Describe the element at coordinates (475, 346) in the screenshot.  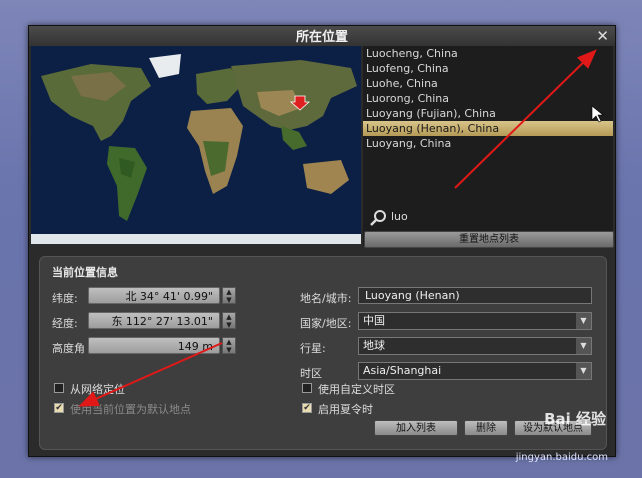
I see `planet-select: 地球 ▼` at that location.